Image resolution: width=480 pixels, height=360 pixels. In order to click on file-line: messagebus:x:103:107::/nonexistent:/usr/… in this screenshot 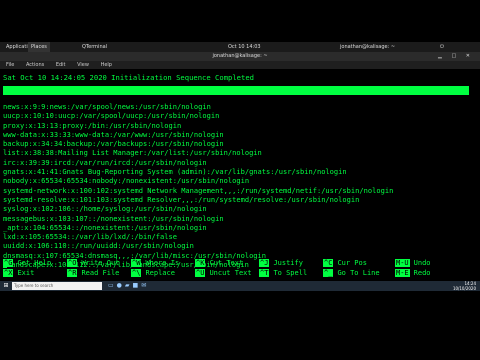, I will do `click(113, 218)`.